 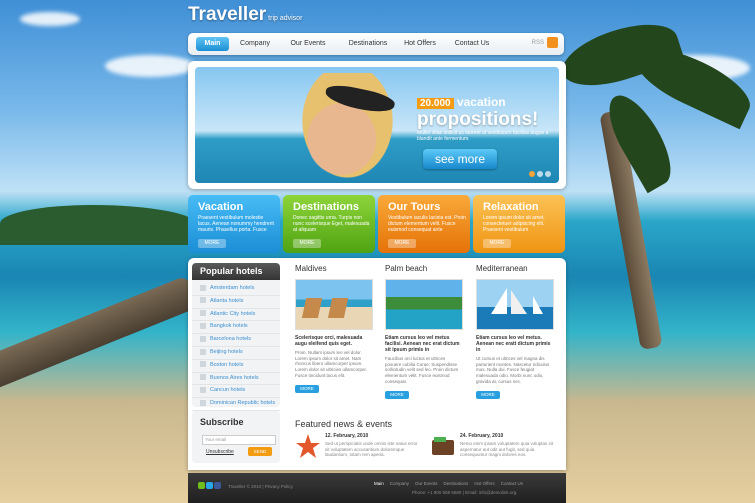 I want to click on sailboats-image, so click(x=515, y=304).